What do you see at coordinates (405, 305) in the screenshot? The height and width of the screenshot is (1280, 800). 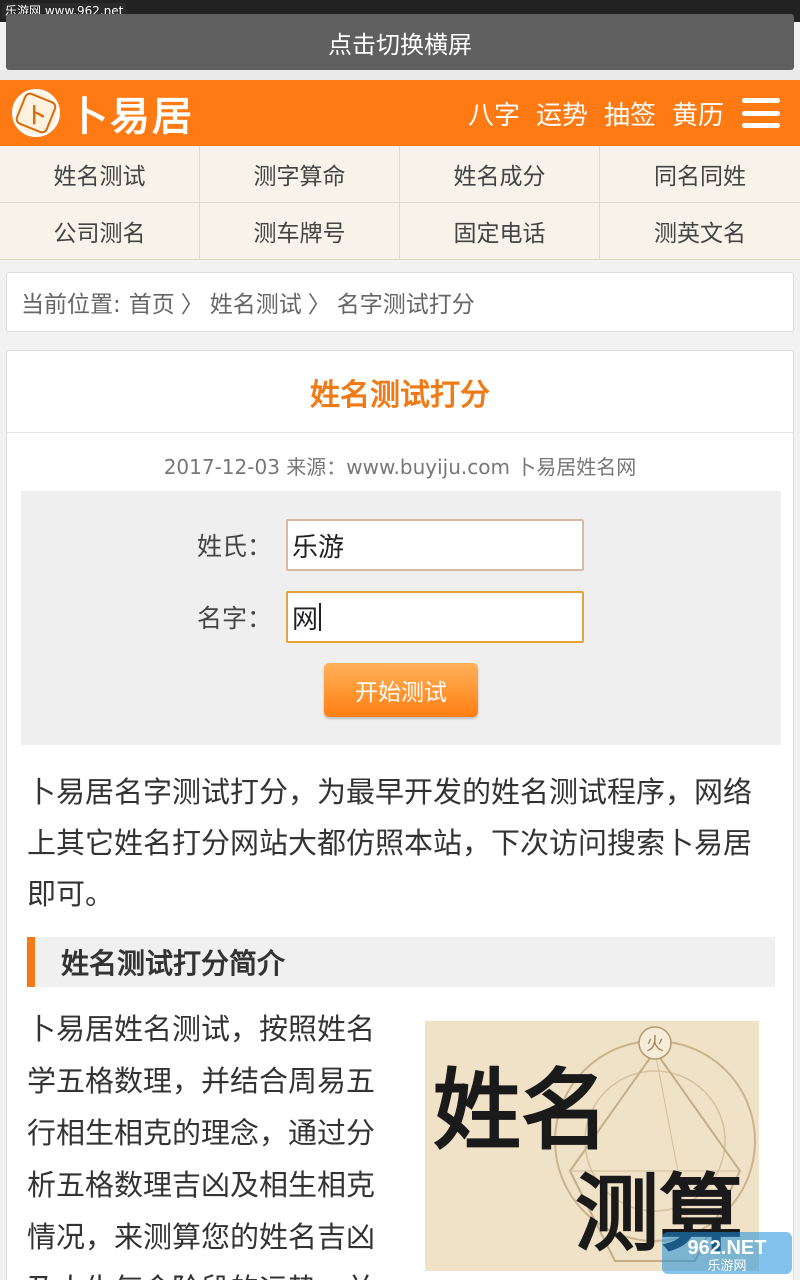 I see `breadcrumb-current: 名字测试打分` at bounding box center [405, 305].